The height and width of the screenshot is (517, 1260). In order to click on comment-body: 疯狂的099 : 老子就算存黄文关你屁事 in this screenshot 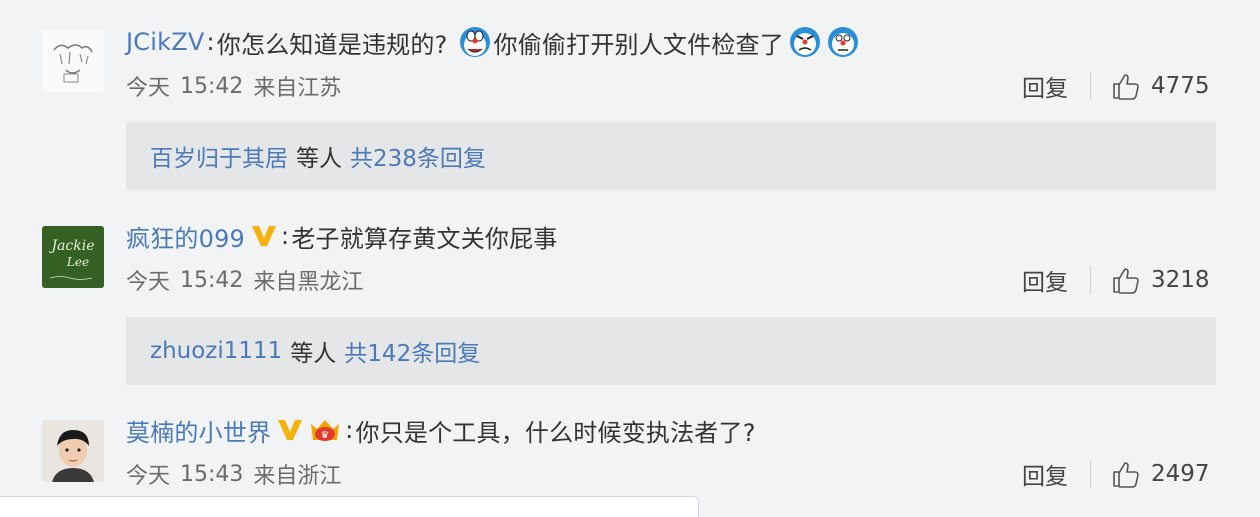, I will do `click(342, 236)`.